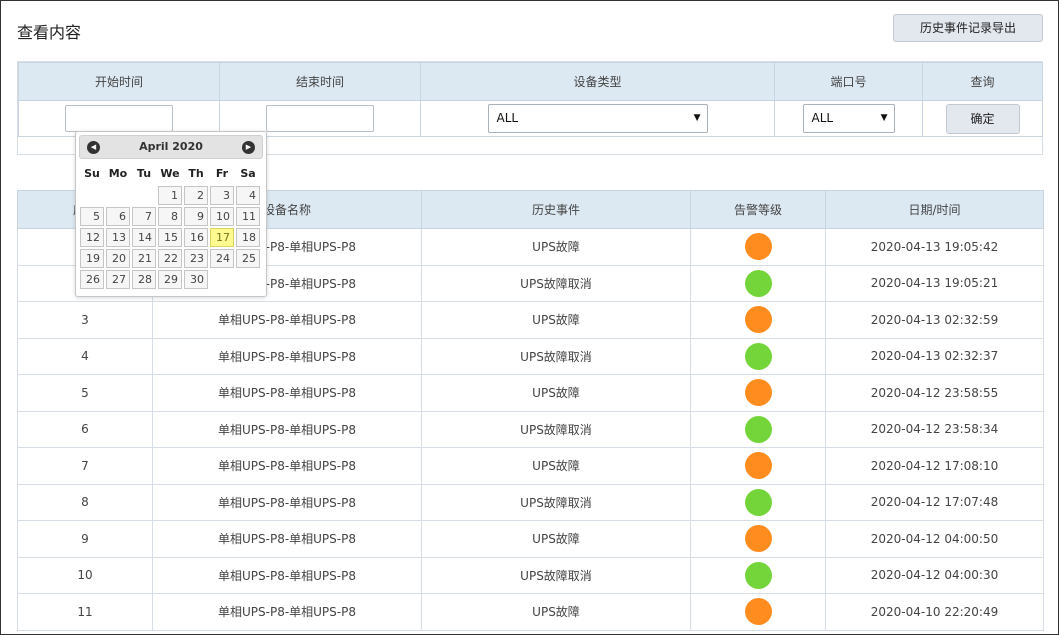 The width and height of the screenshot is (1059, 635). Describe the element at coordinates (196, 216) in the screenshot. I see `datepicker-day: 9` at that location.